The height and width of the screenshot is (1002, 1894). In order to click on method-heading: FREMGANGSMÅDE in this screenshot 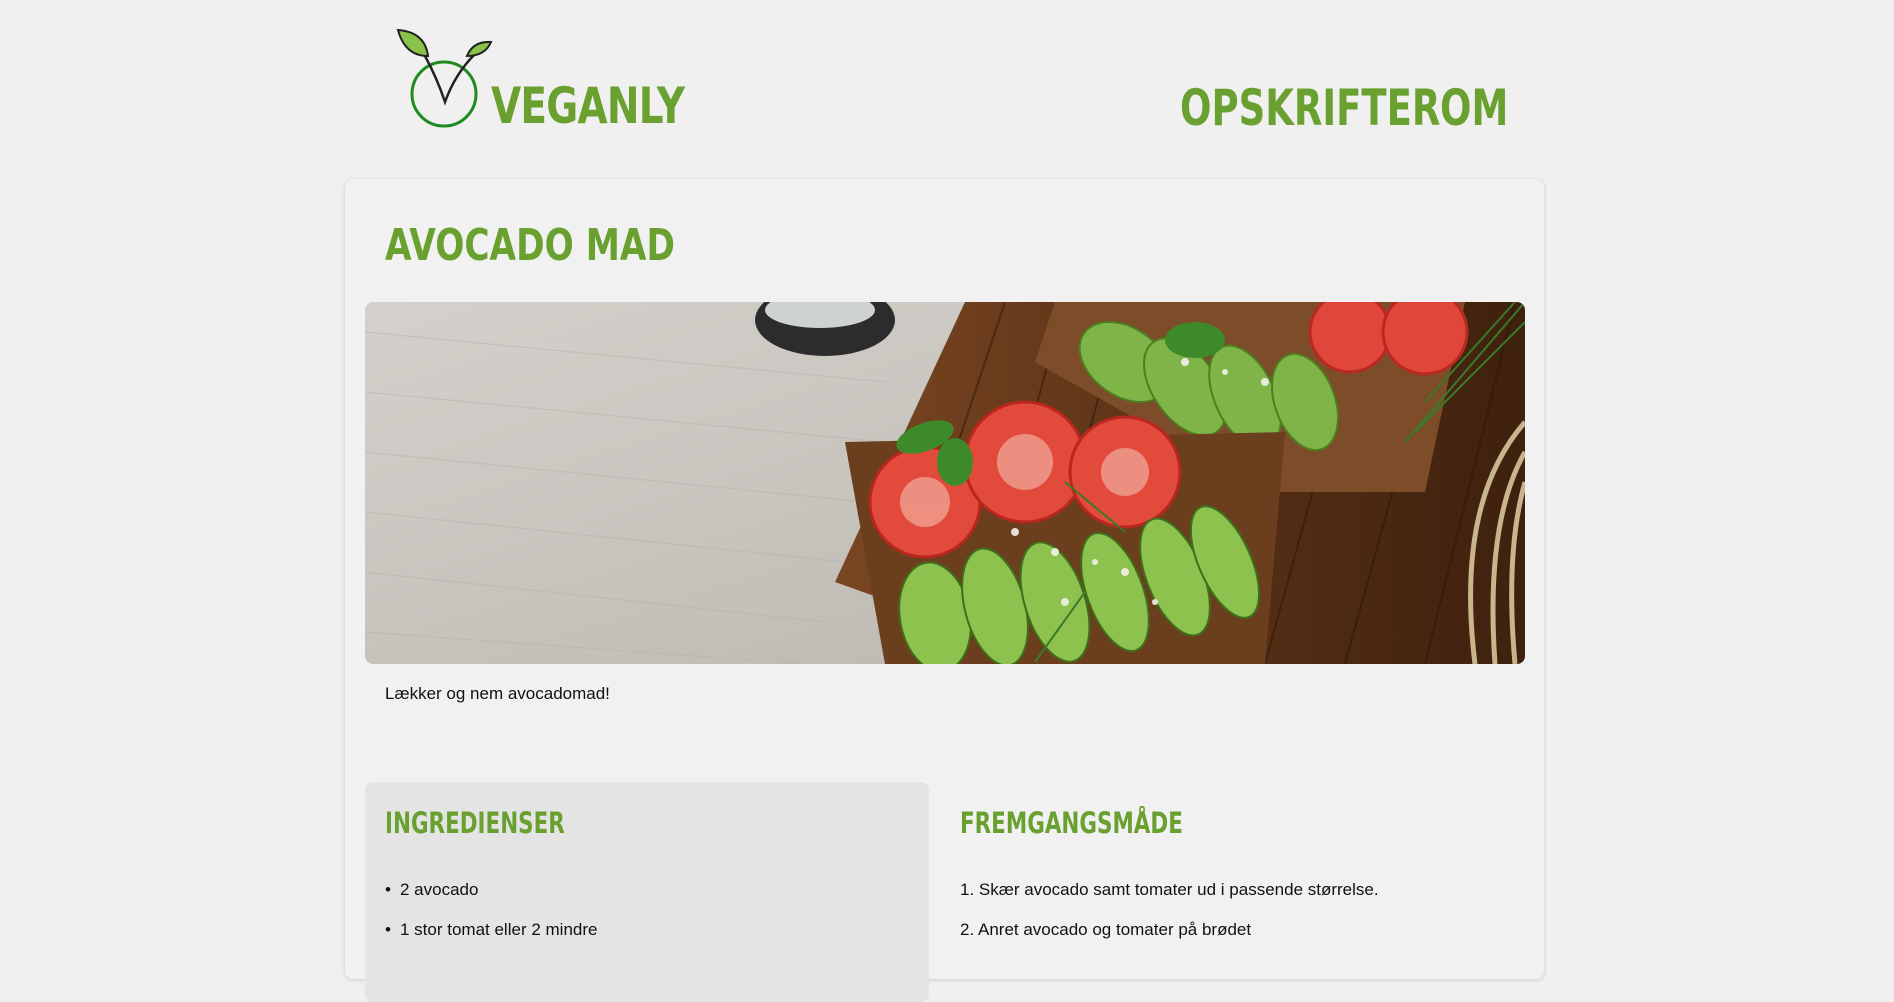, I will do `click(1071, 823)`.